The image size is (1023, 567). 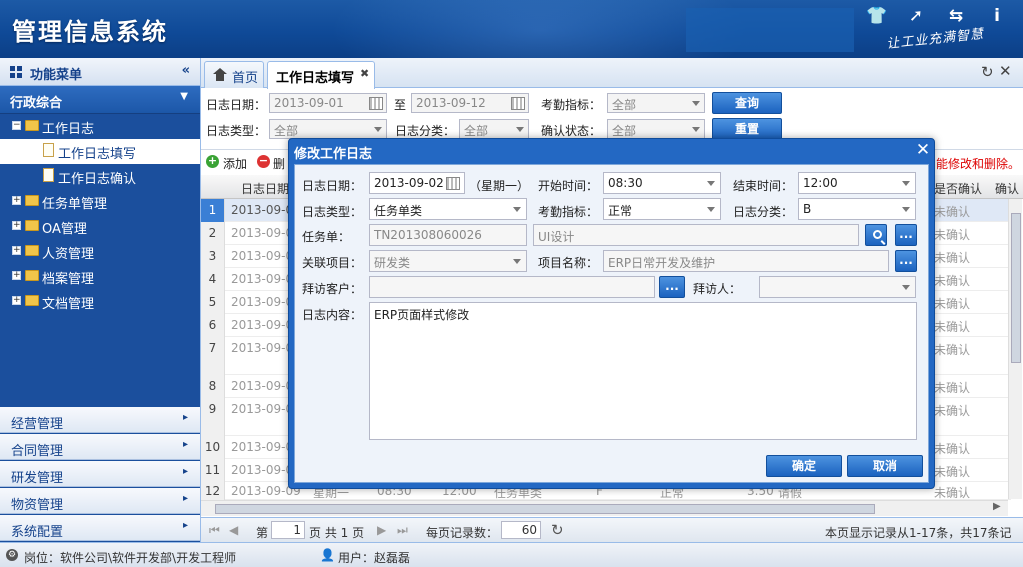 I want to click on page-input: 1, so click(x=288, y=530).